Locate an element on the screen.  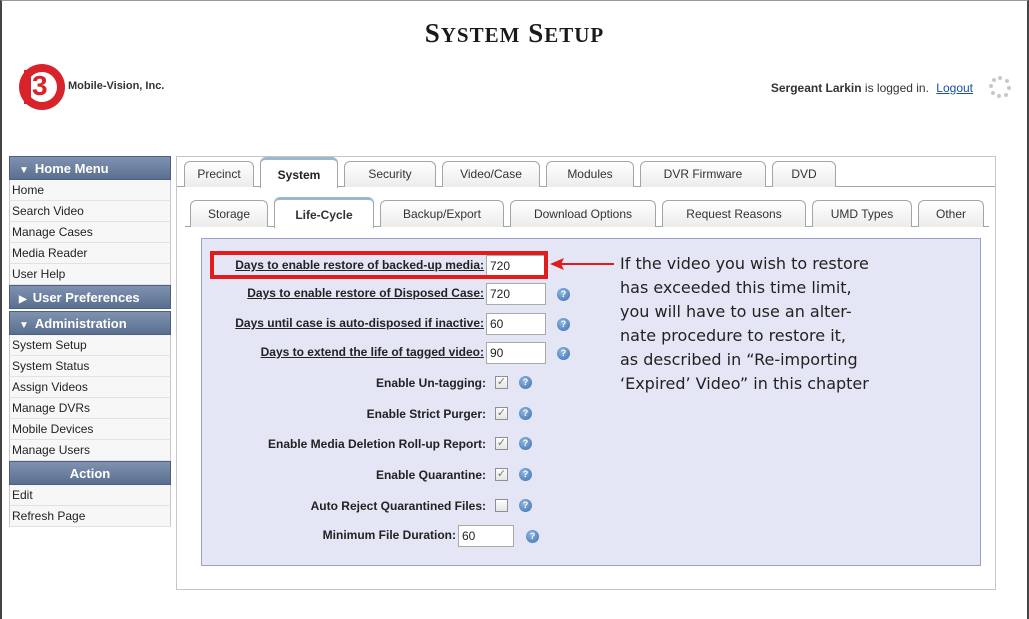
sidebar-item-media-reader: Media Reader is located at coordinates (90, 253).